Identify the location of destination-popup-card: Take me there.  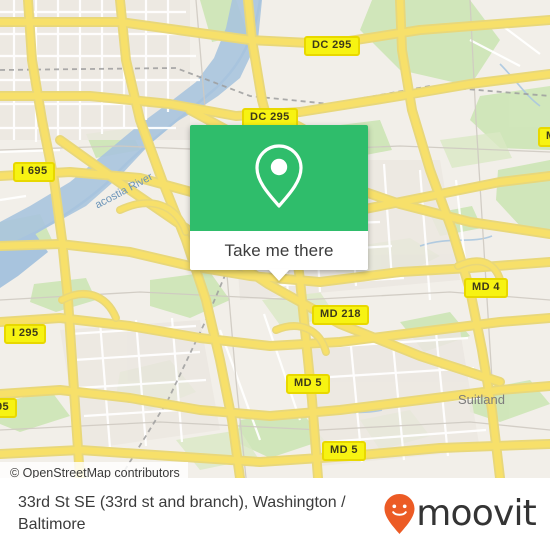
(279, 203).